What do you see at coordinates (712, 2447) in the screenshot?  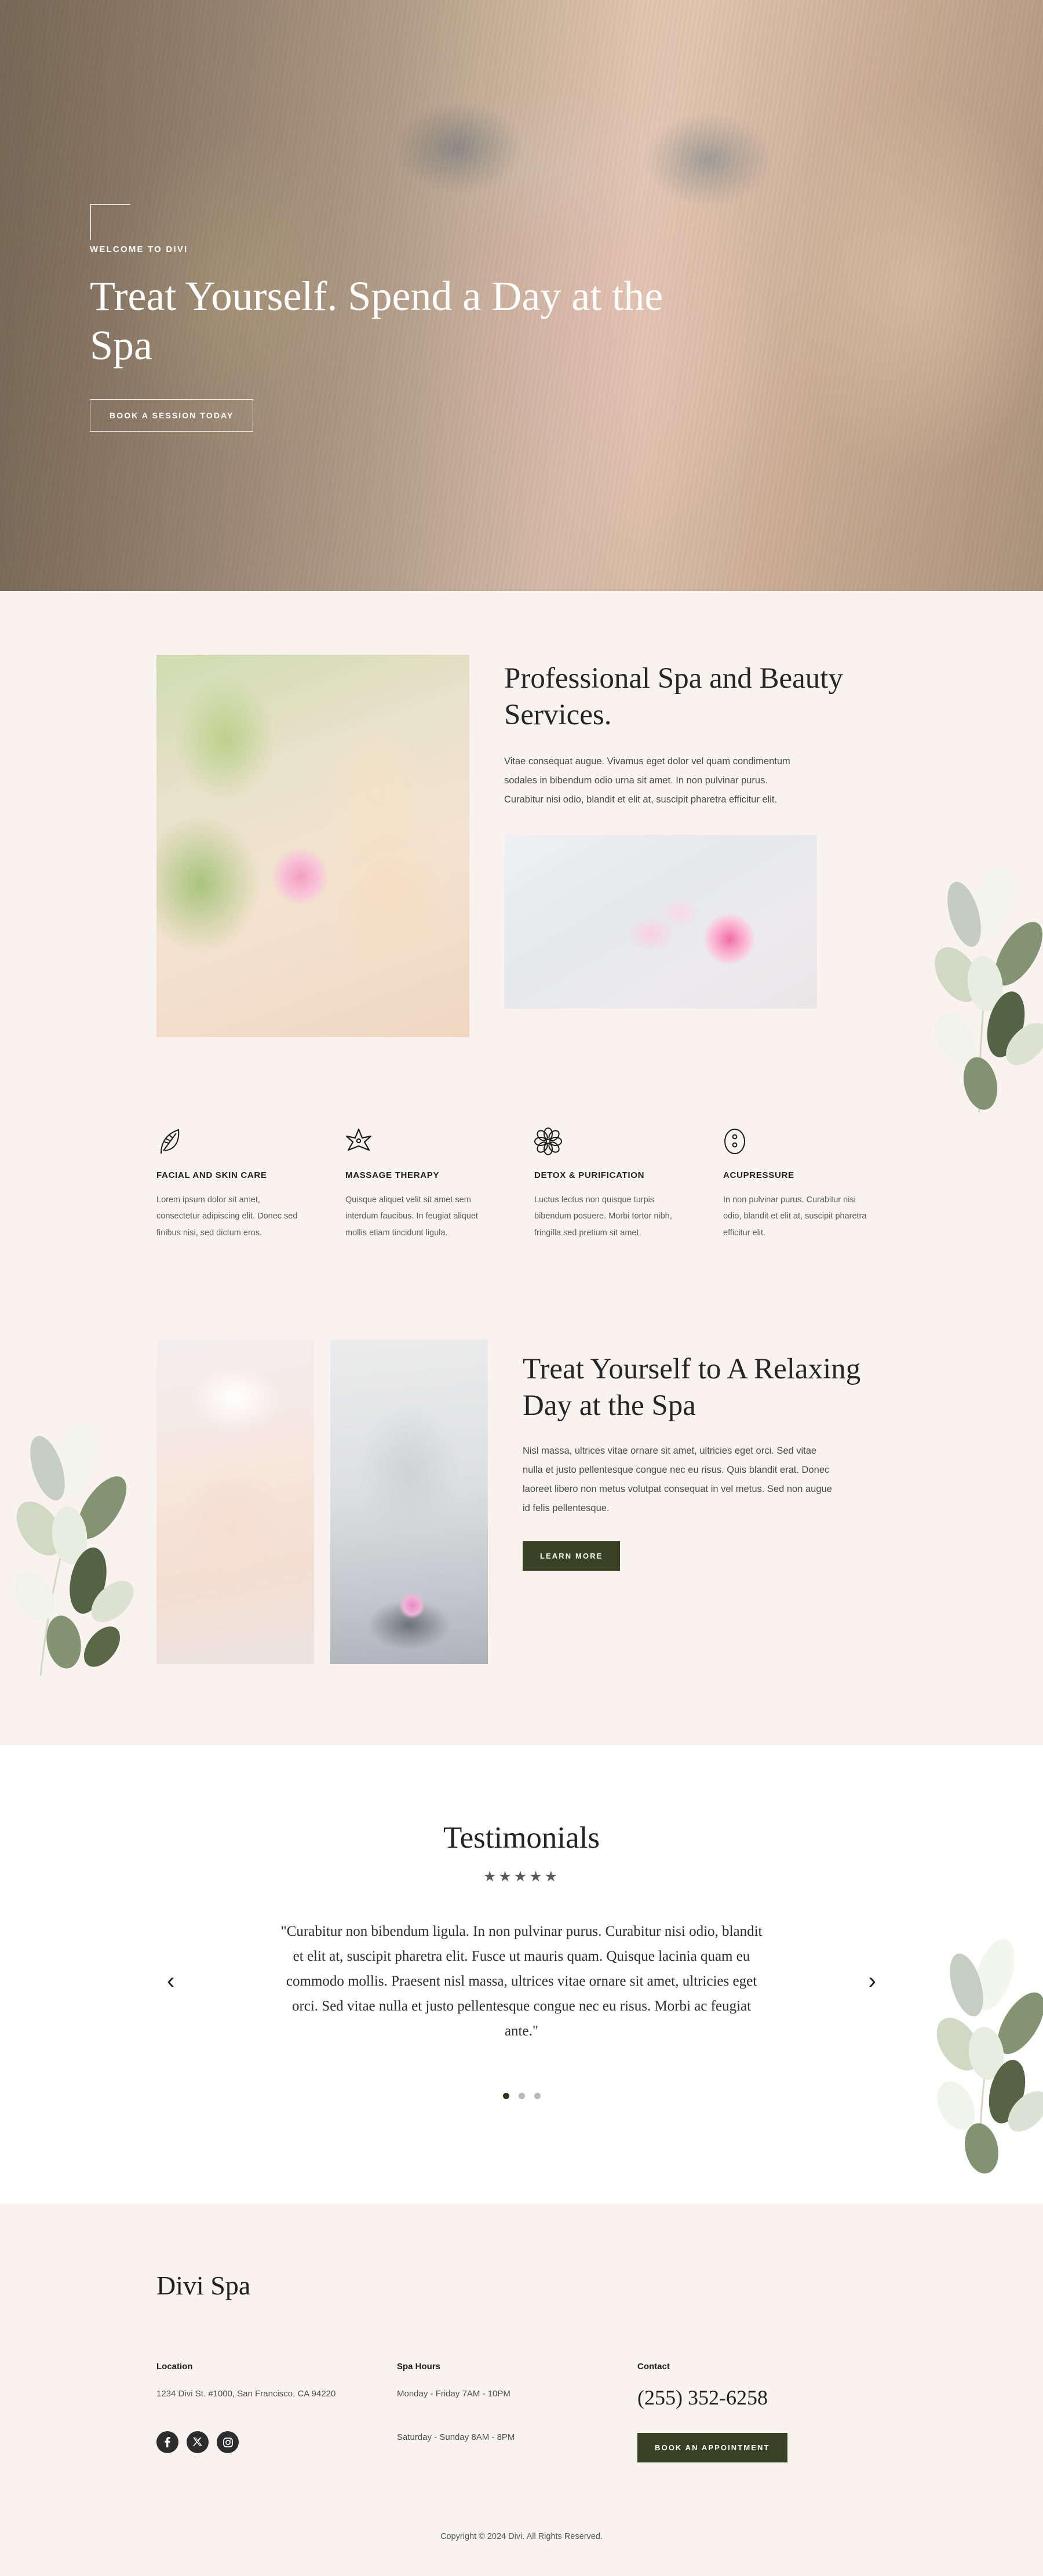 I see `book-an-appointment-button: BOOK AN APPOINTMENT` at bounding box center [712, 2447].